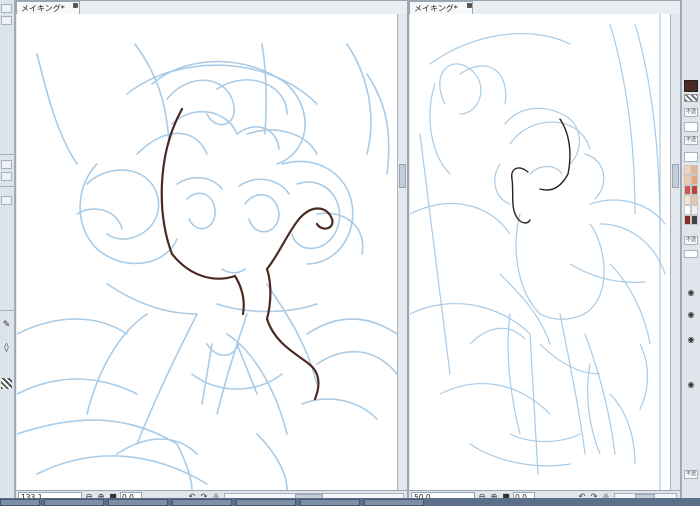 The image size is (700, 506). I want to click on transparent-color-swatch, so click(691, 98).